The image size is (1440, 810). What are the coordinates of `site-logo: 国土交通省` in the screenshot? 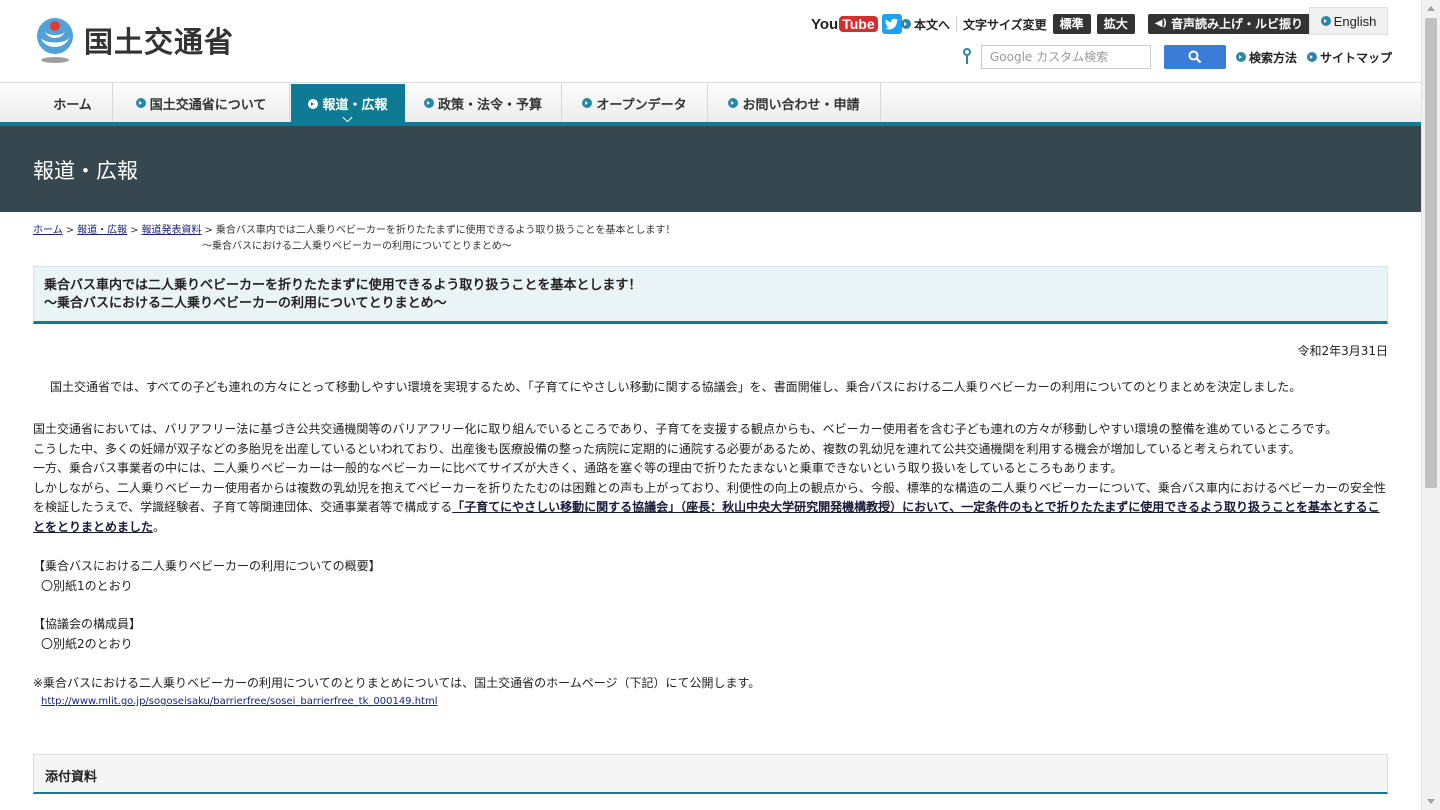 It's located at (133, 40).